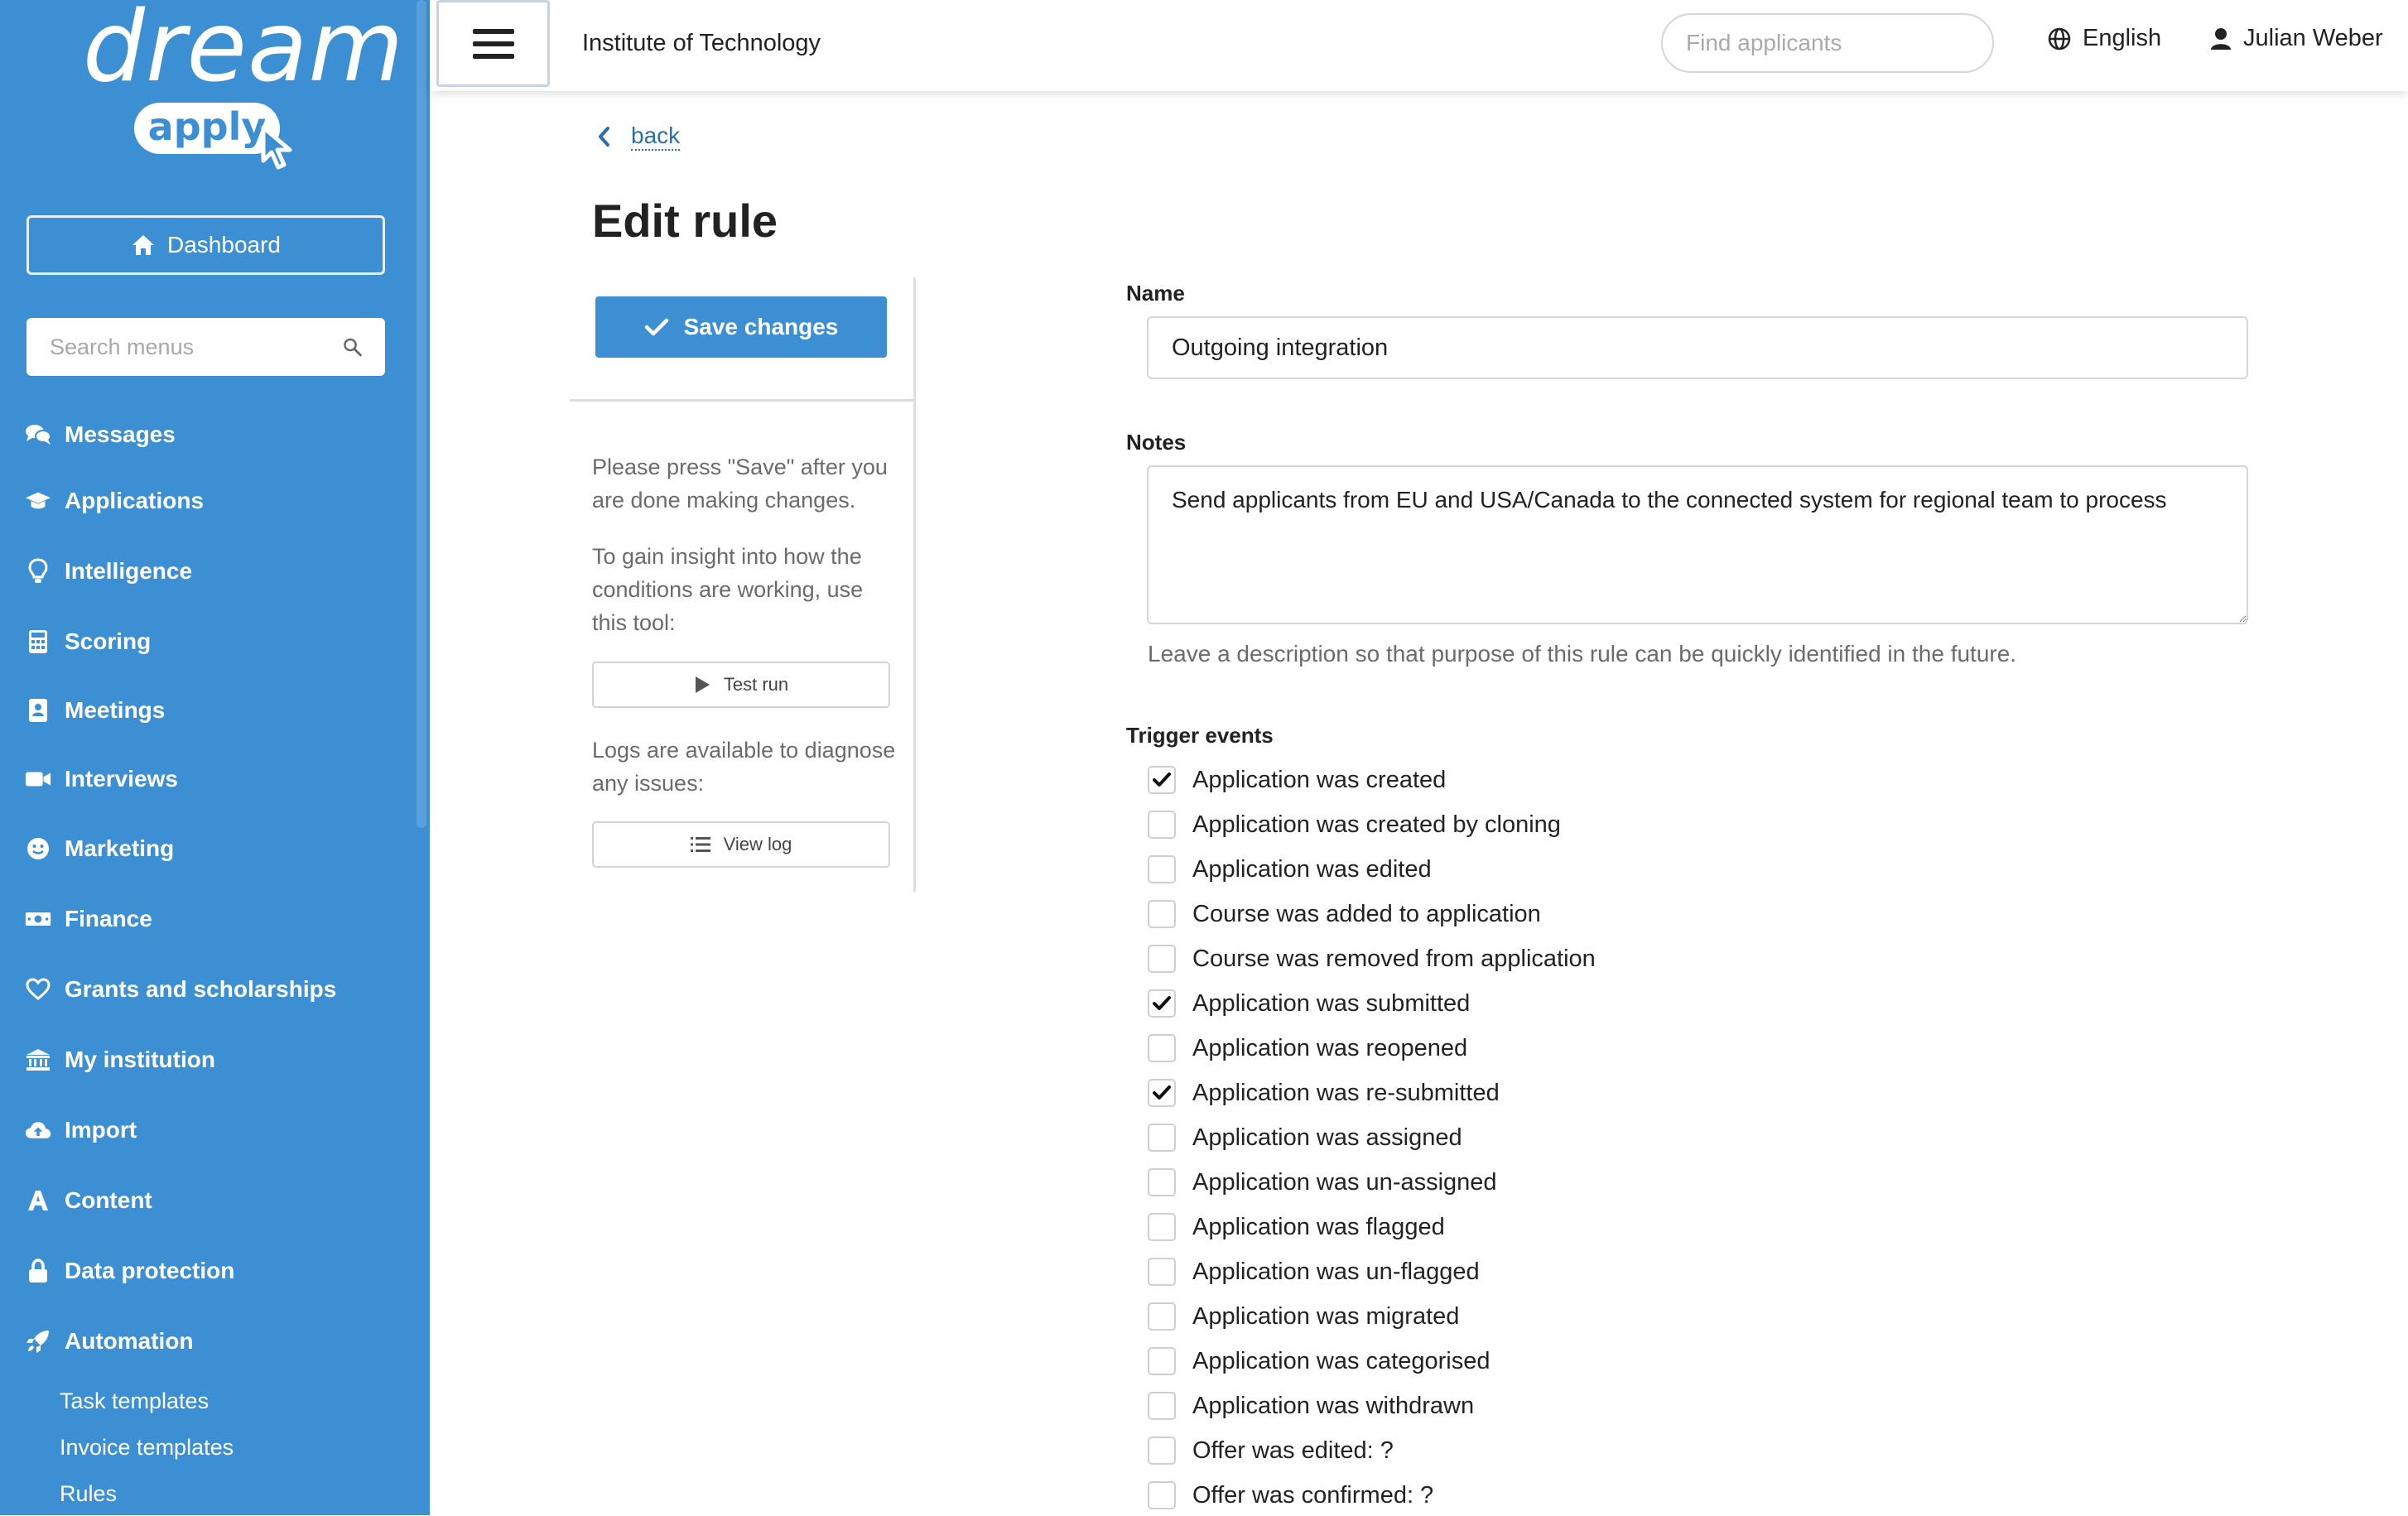  I want to click on sidebar-item-my-institution: My institution, so click(120, 1059).